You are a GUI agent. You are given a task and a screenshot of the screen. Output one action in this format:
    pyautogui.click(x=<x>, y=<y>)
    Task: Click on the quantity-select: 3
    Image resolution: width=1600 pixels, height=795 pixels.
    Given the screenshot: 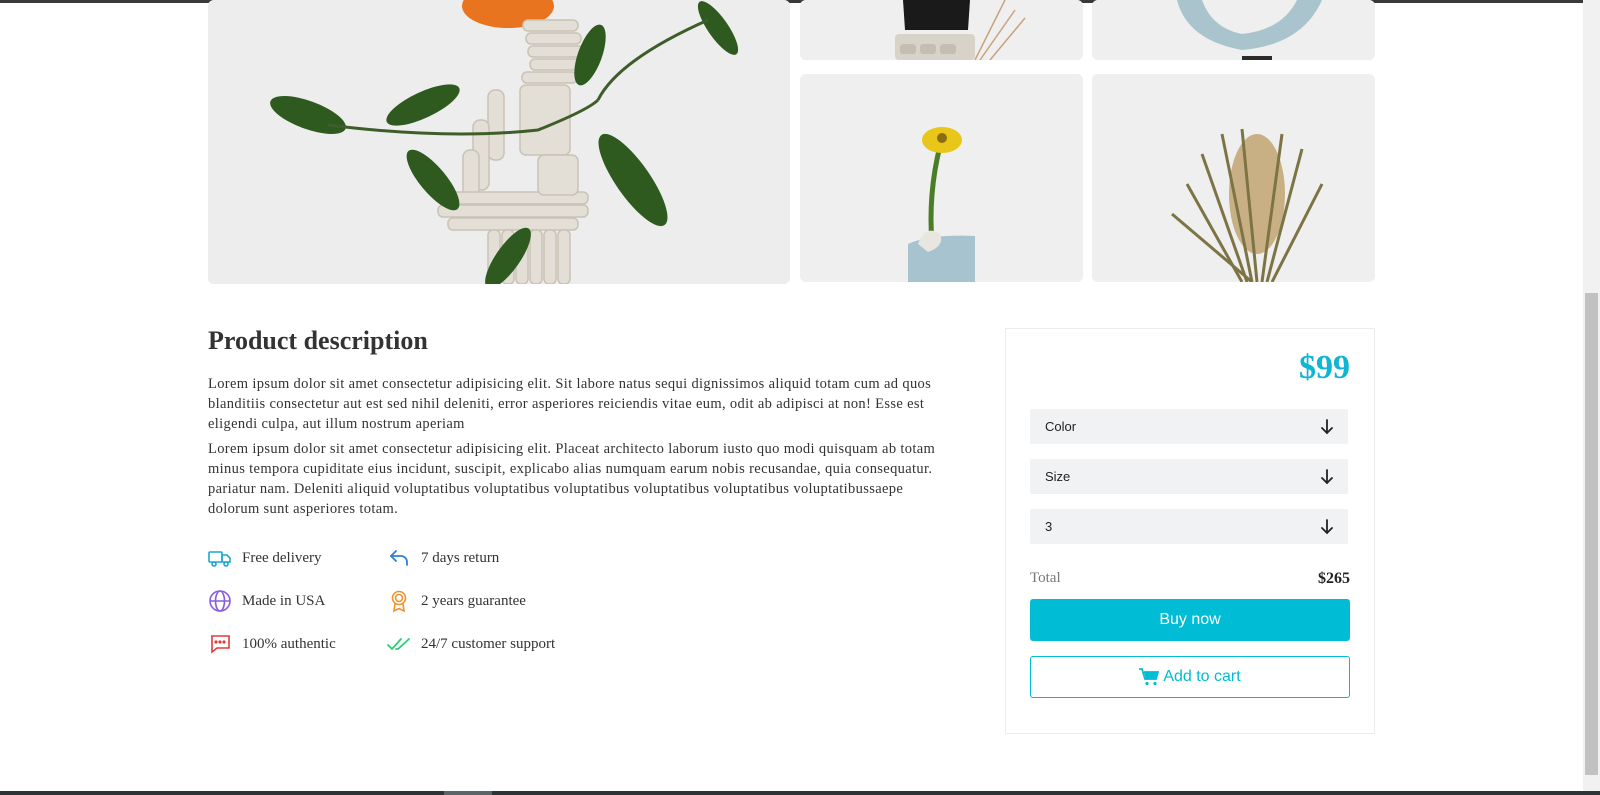 What is the action you would take?
    pyautogui.click(x=1189, y=526)
    